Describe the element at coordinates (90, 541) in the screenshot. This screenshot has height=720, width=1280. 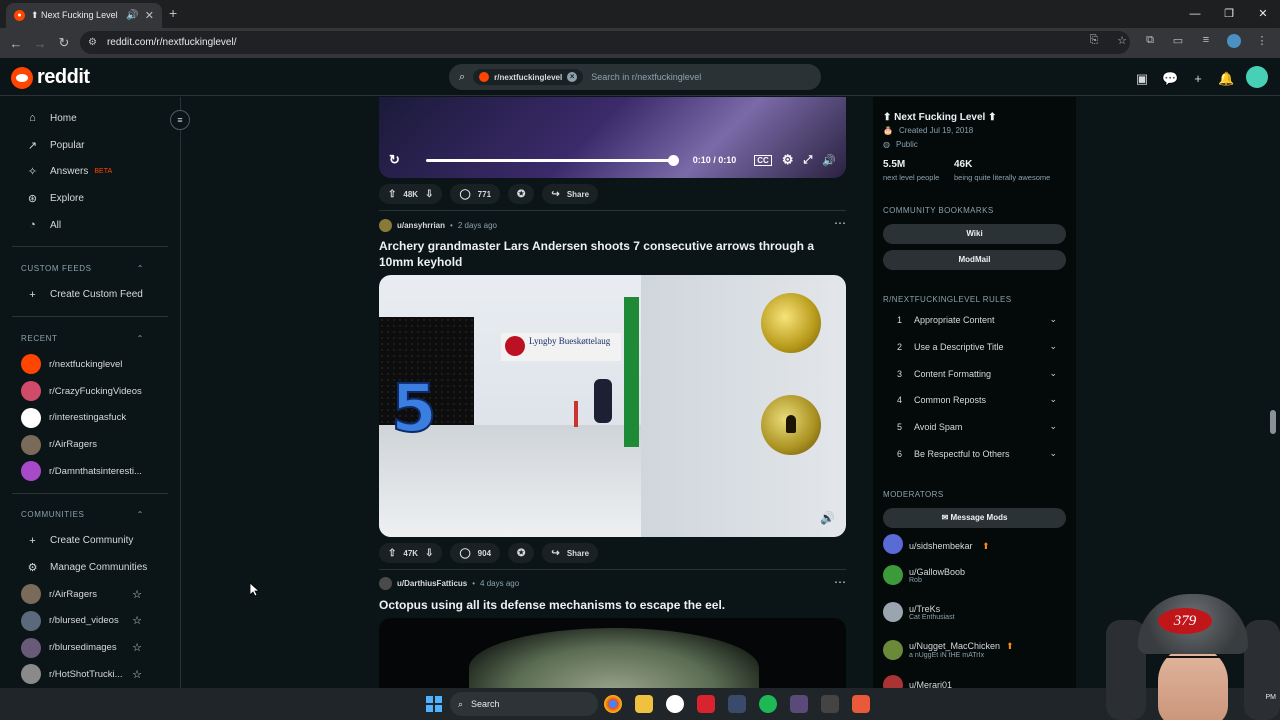
I see `create-community: + Create Community` at that location.